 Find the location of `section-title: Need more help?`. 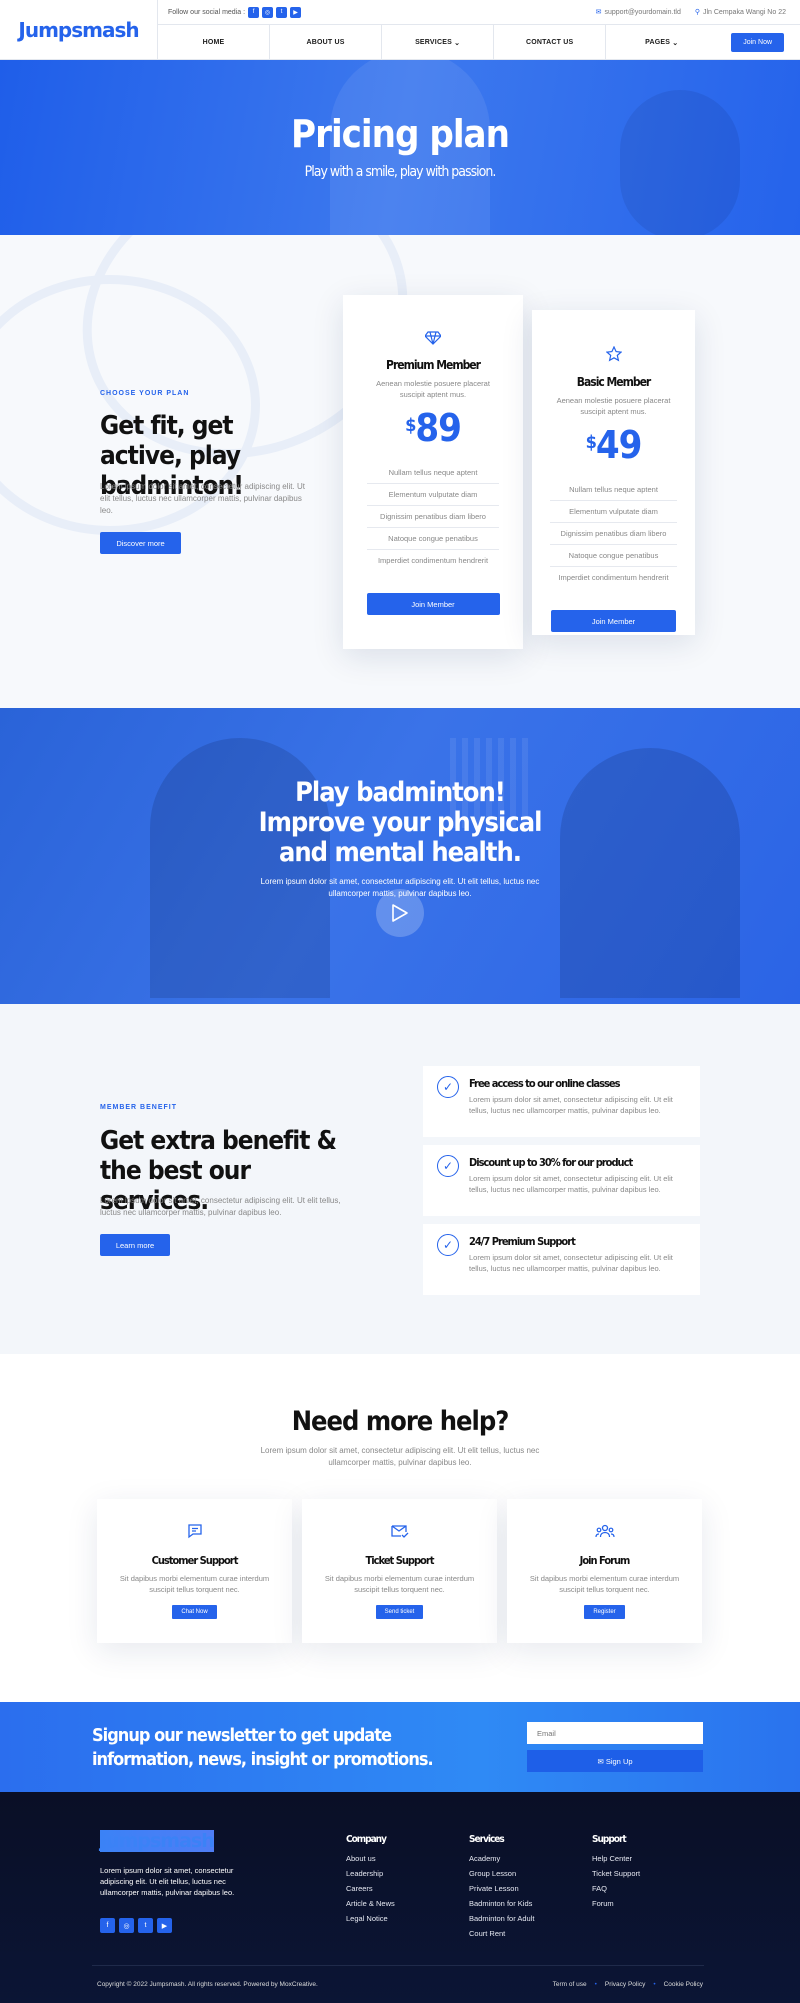

section-title: Need more help? is located at coordinates (400, 1421).